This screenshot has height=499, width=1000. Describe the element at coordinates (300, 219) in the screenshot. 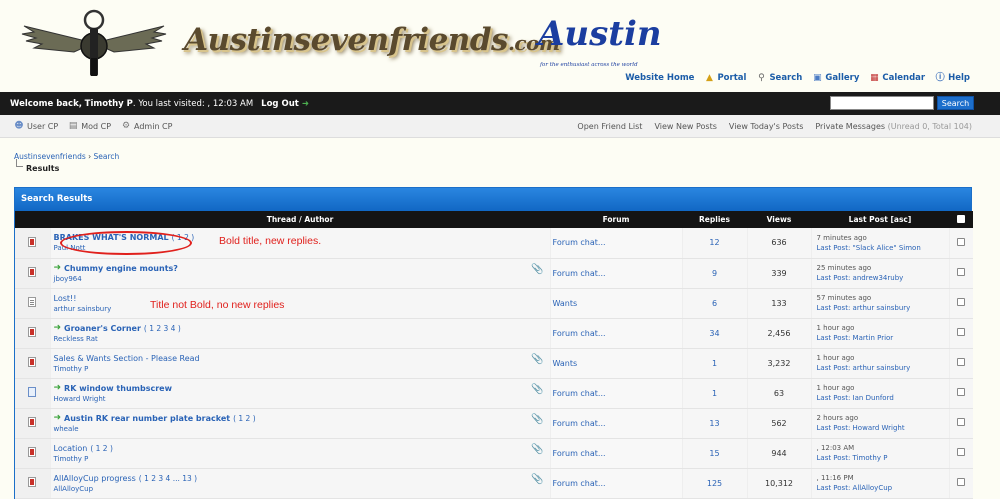

I see `col-thread-author: Thread / Author` at that location.